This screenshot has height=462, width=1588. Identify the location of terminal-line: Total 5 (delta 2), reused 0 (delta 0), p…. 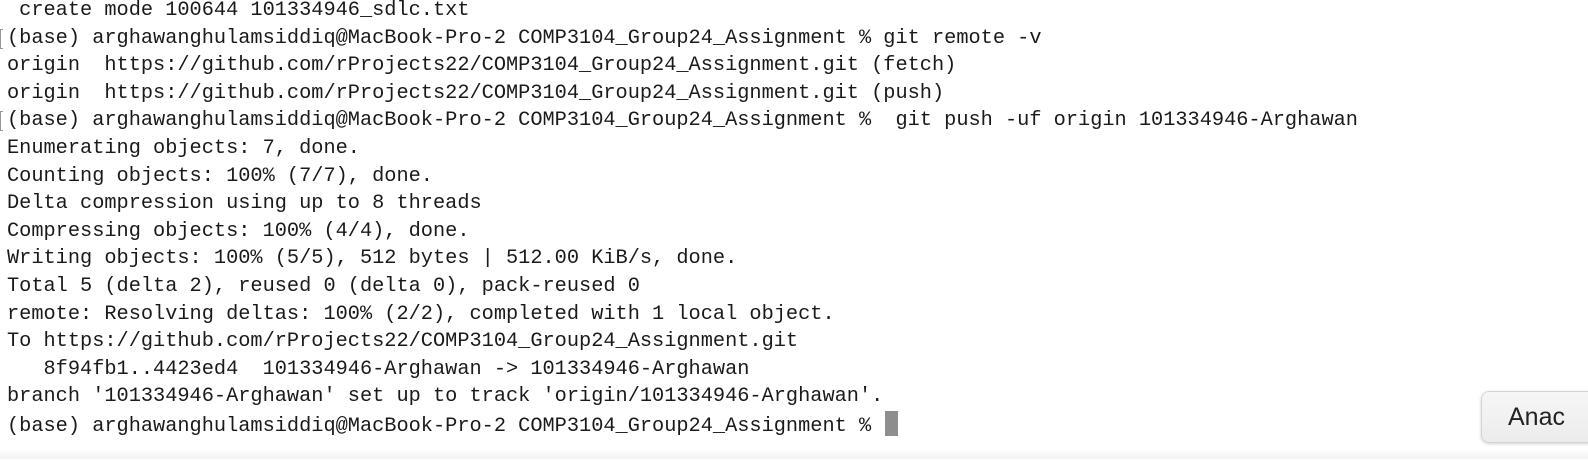
(794, 287).